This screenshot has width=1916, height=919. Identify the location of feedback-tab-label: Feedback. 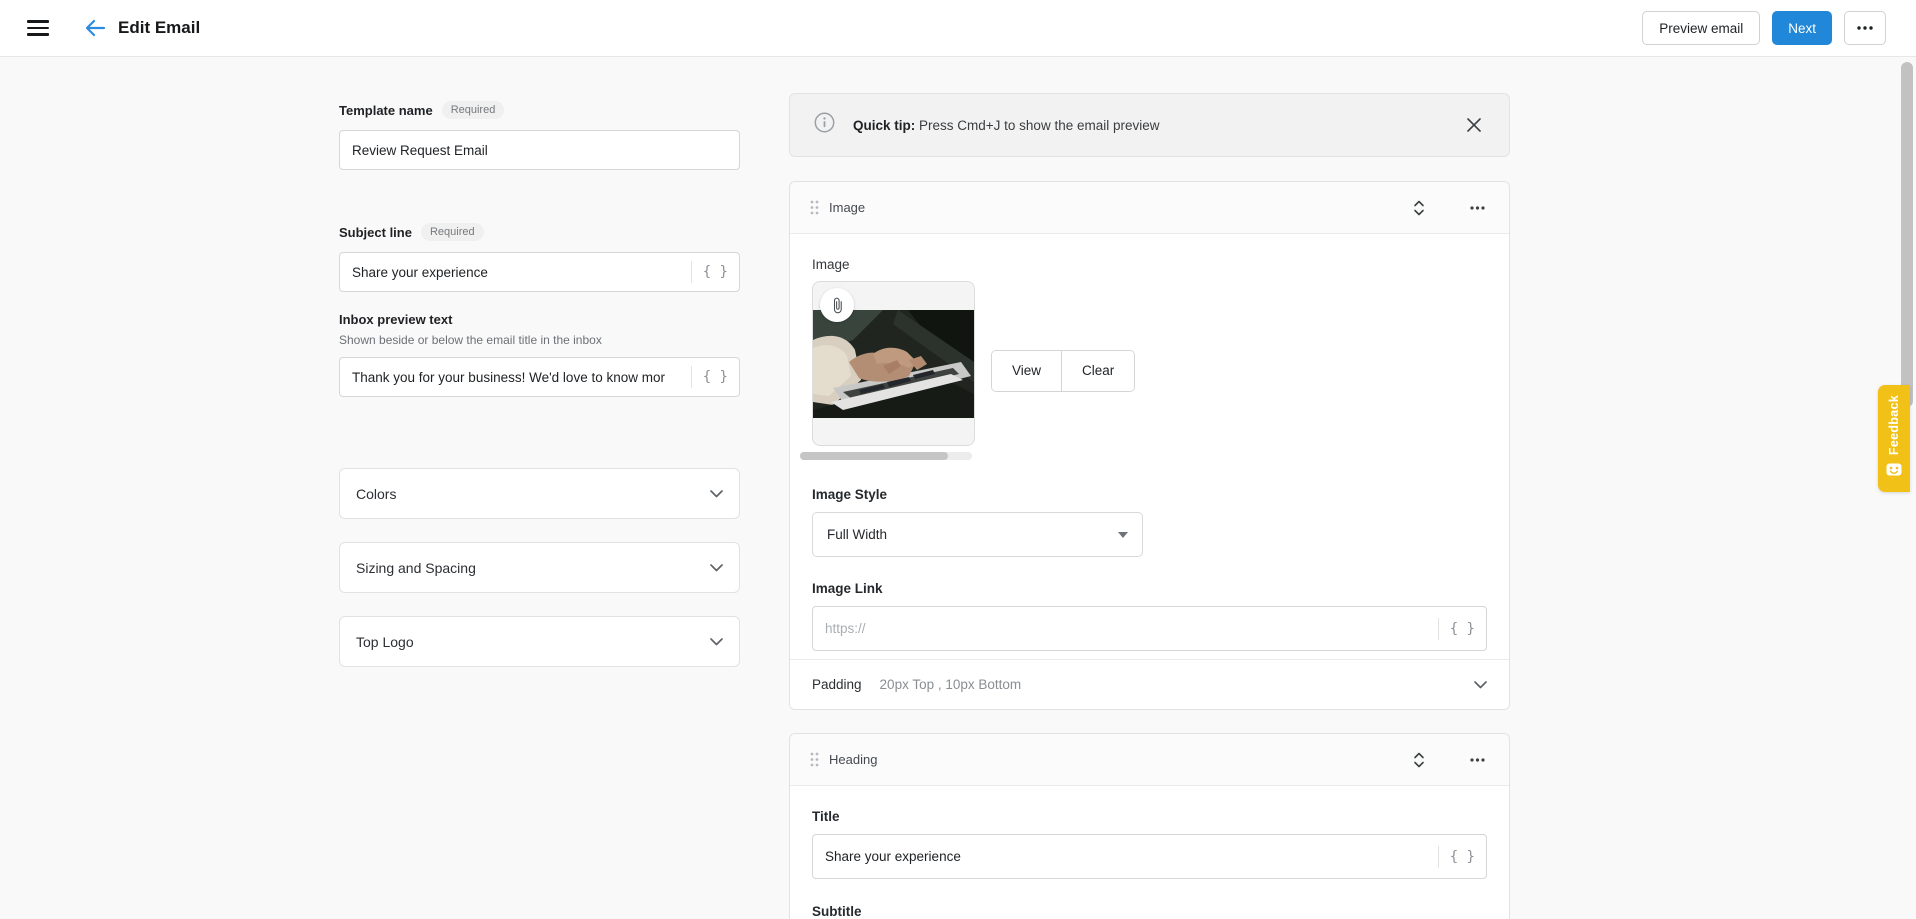
(1894, 425).